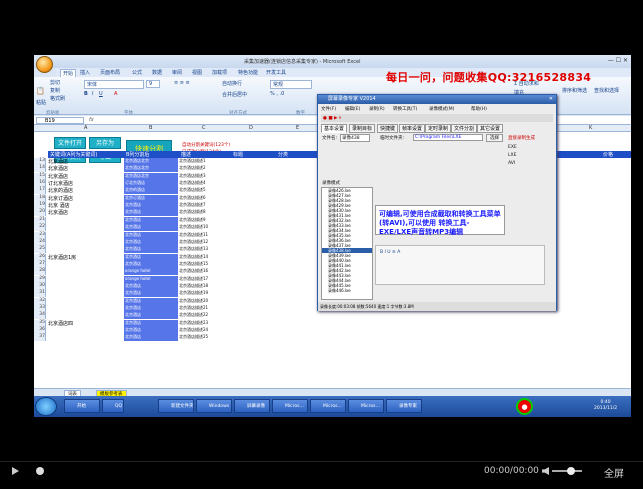 Image resolution: width=643 pixels, height=489 pixels. I want to click on path-input: C:\Program Files\LXE, so click(448, 137).